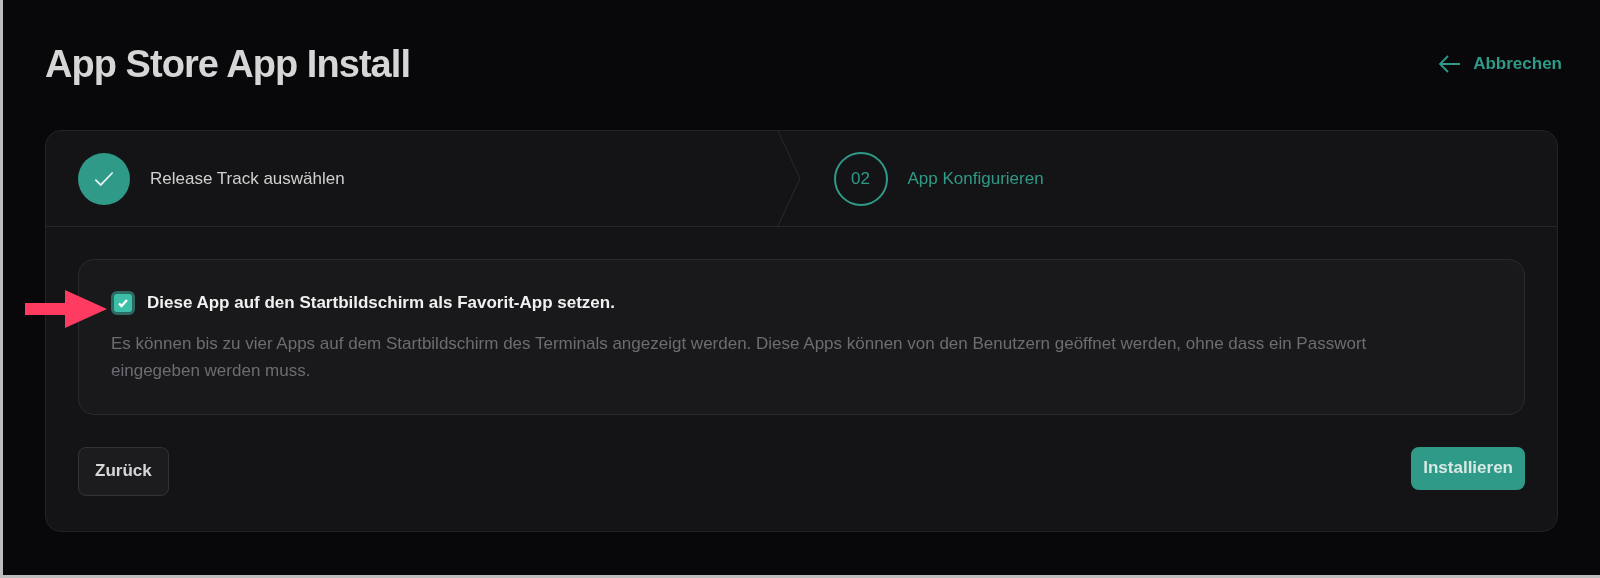 This screenshot has width=1600, height=578. What do you see at coordinates (1500, 64) in the screenshot?
I see `cancel-link: Abbrechen` at bounding box center [1500, 64].